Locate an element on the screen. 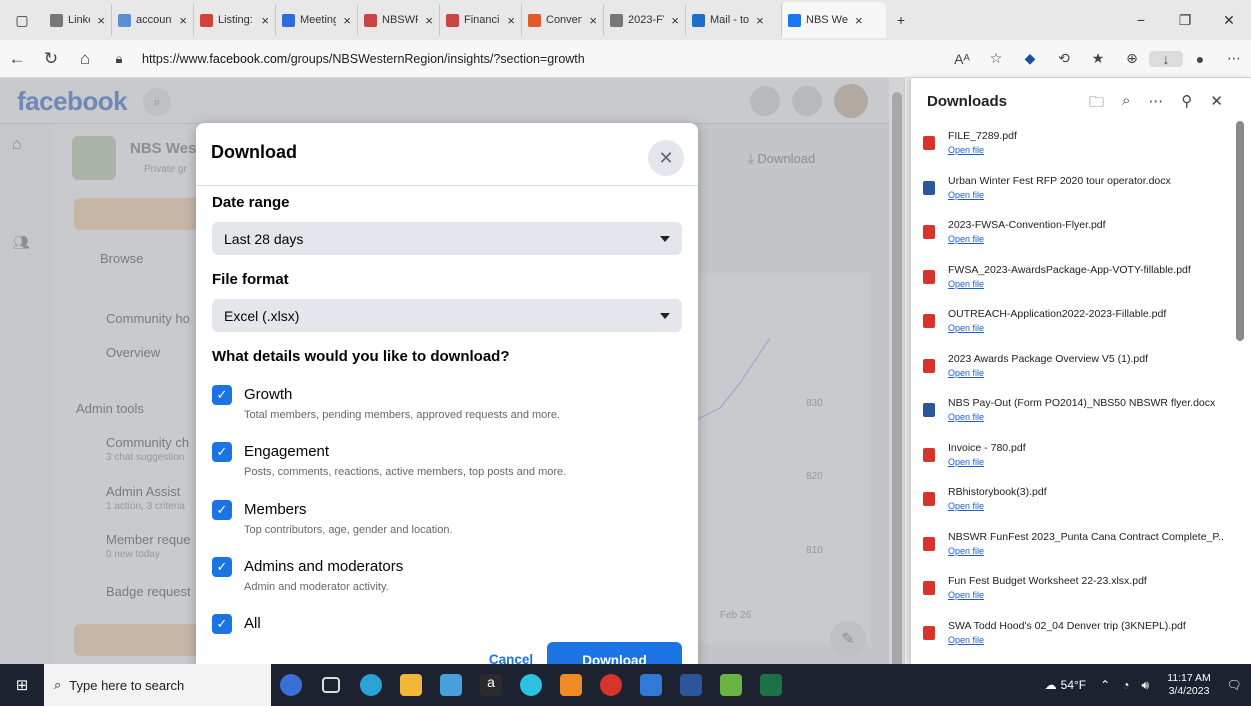 The height and width of the screenshot is (706, 1251). date-range-select: Last 28 days is located at coordinates (447, 238).